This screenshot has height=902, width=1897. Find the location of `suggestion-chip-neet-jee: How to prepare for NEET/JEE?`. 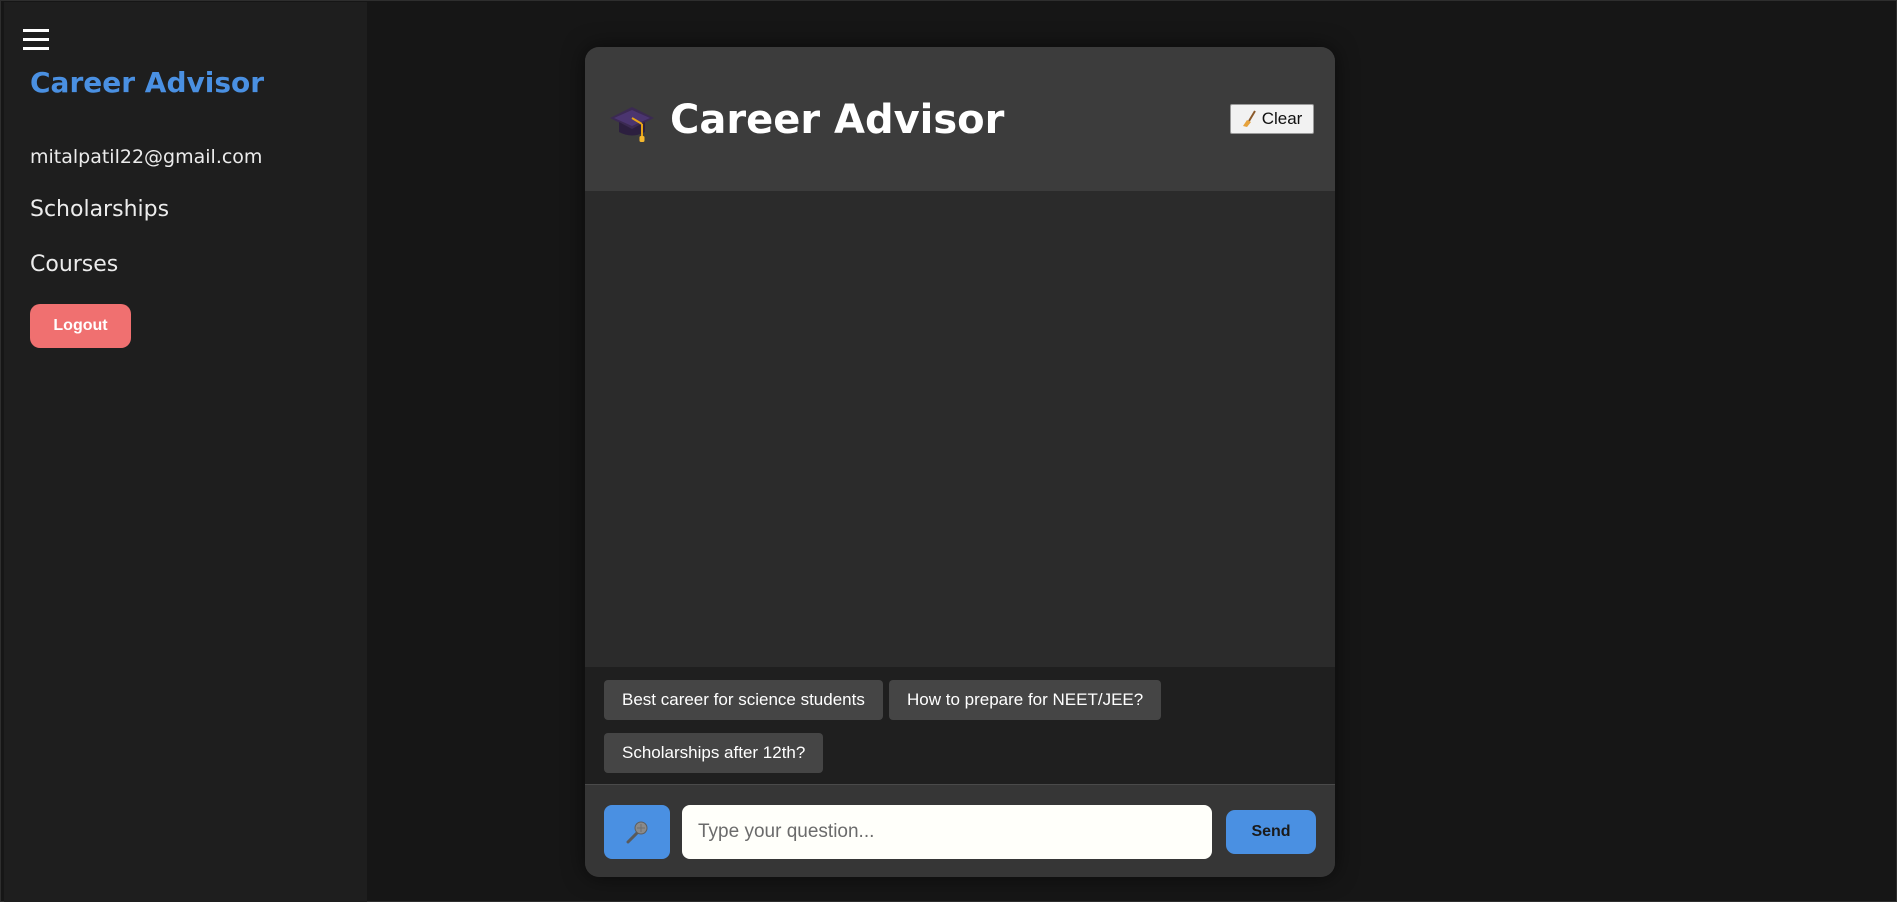

suggestion-chip-neet-jee: How to prepare for NEET/JEE? is located at coordinates (1025, 700).